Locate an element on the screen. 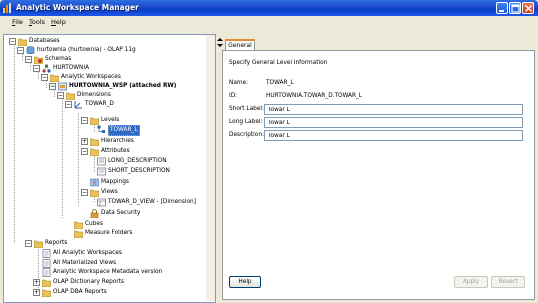  tree-node-view-towar-d-view: TOWAR_D_VIEW - [Dimension] is located at coordinates (148, 202).